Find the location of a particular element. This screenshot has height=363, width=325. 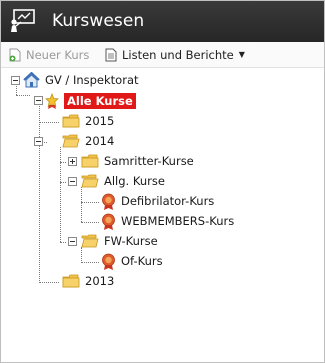

star-award-icon is located at coordinates (52, 101).